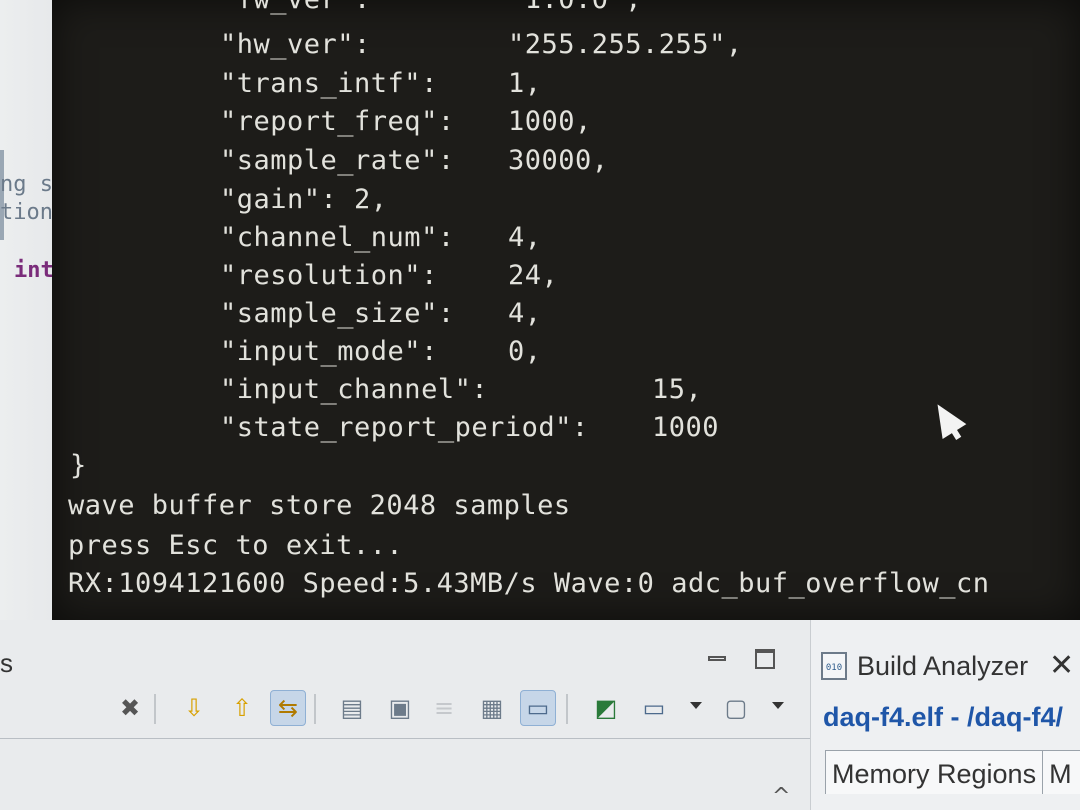  I want to click on monitor-icon: ▭, so click(654, 708).